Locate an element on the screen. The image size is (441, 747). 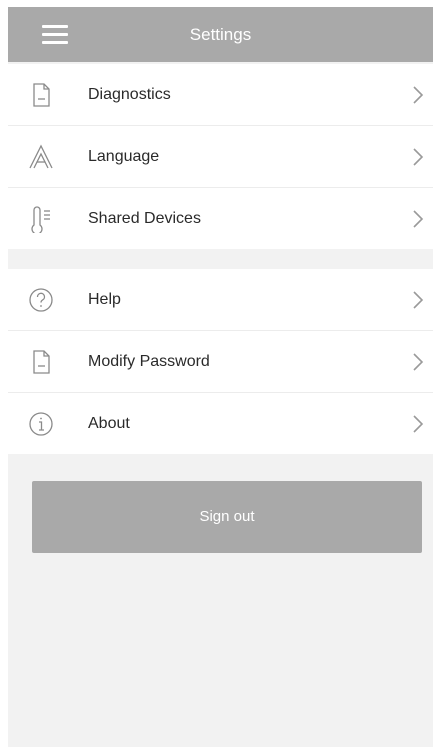
settings-item-label: Modify Password is located at coordinates (149, 361).